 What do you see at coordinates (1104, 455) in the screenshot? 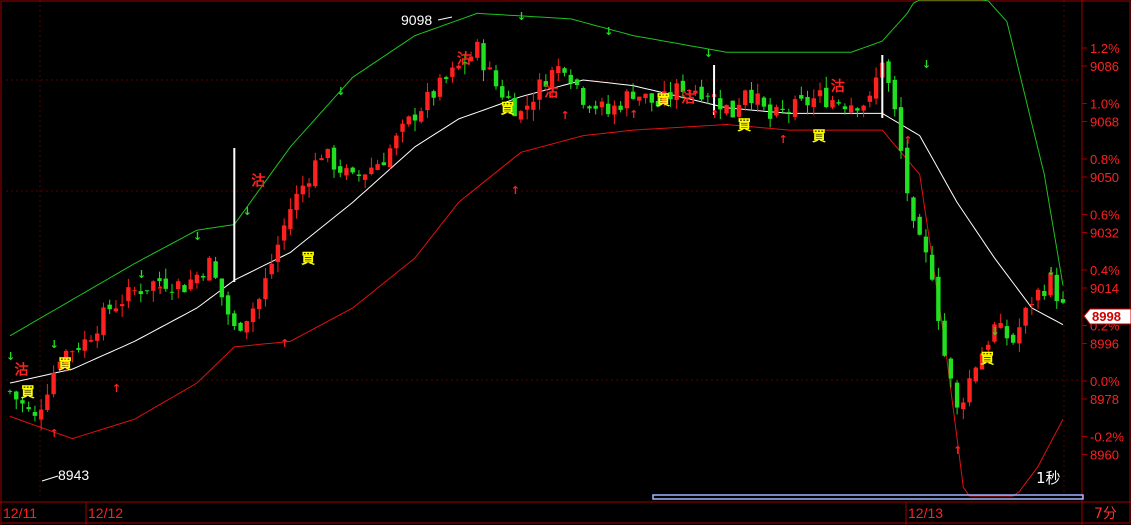
I see `axis-price-label: 8960` at bounding box center [1104, 455].